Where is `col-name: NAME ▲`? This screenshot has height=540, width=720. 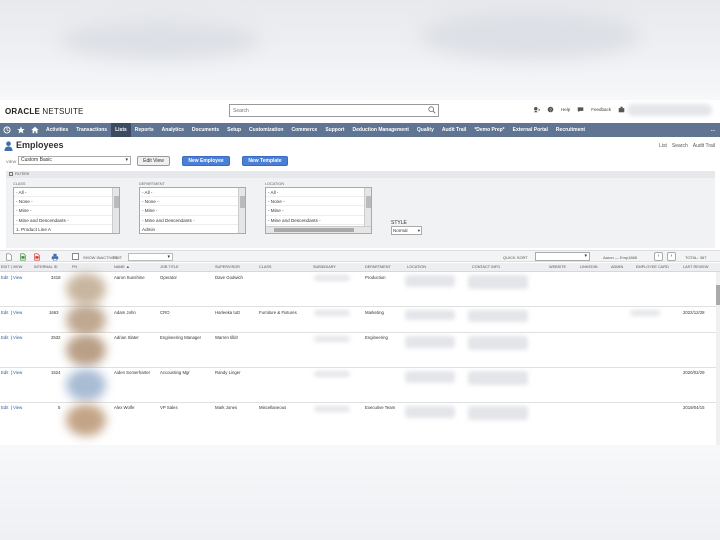 col-name: NAME ▲ is located at coordinates (122, 267).